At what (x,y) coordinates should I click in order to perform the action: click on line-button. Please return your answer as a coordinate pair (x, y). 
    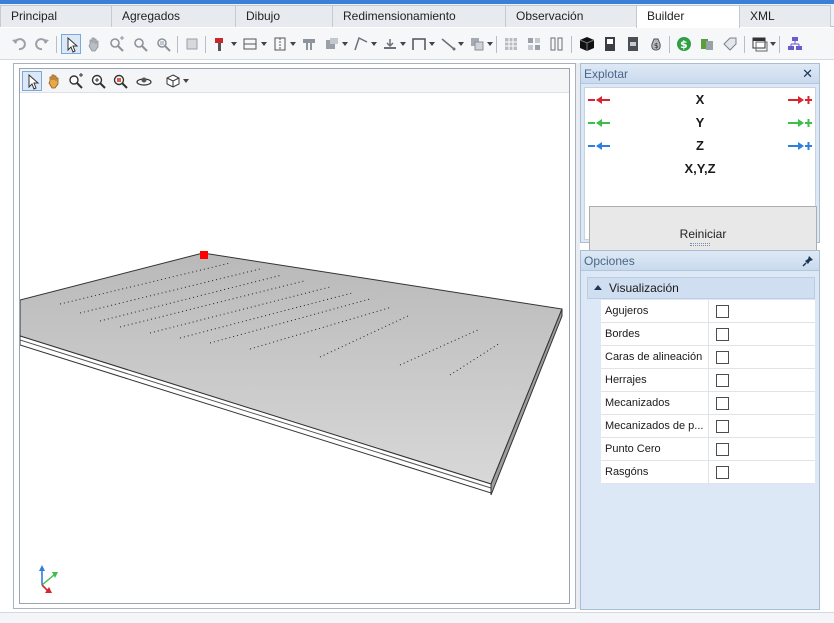
    Looking at the image, I should click on (448, 44).